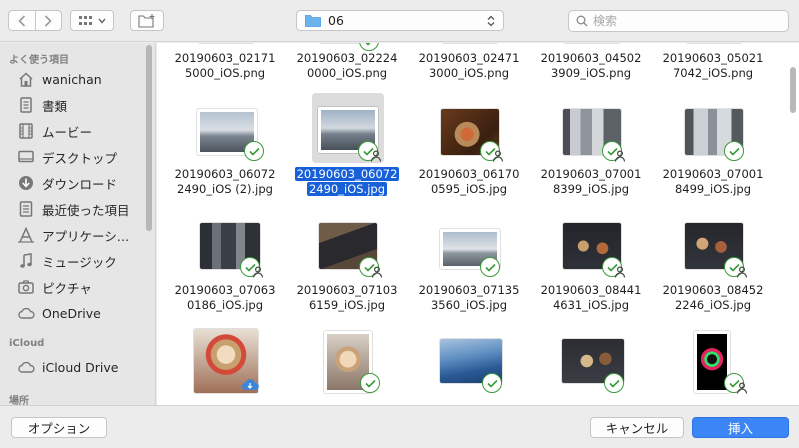 This screenshot has height=448, width=799. Describe the element at coordinates (637, 427) in the screenshot. I see `cancel-button: キャンセル` at that location.